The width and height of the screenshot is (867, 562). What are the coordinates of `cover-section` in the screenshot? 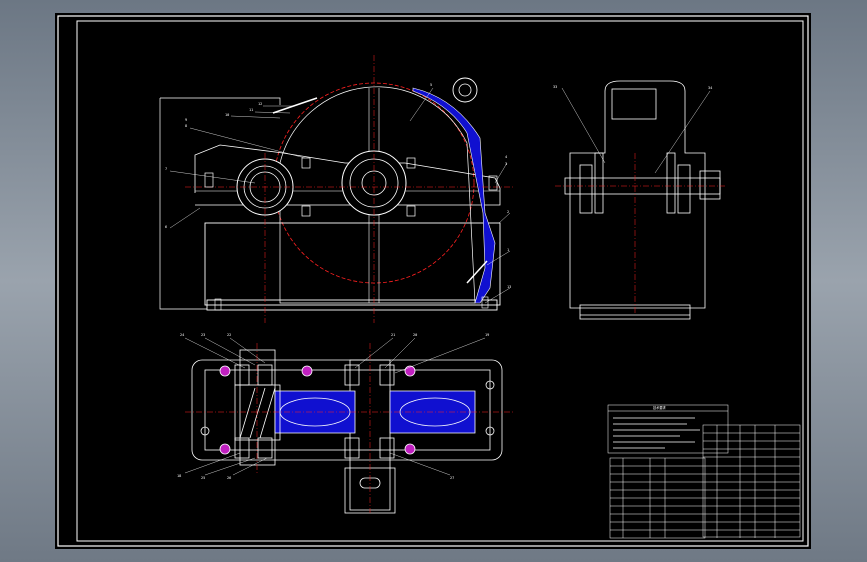 It's located at (454, 195).